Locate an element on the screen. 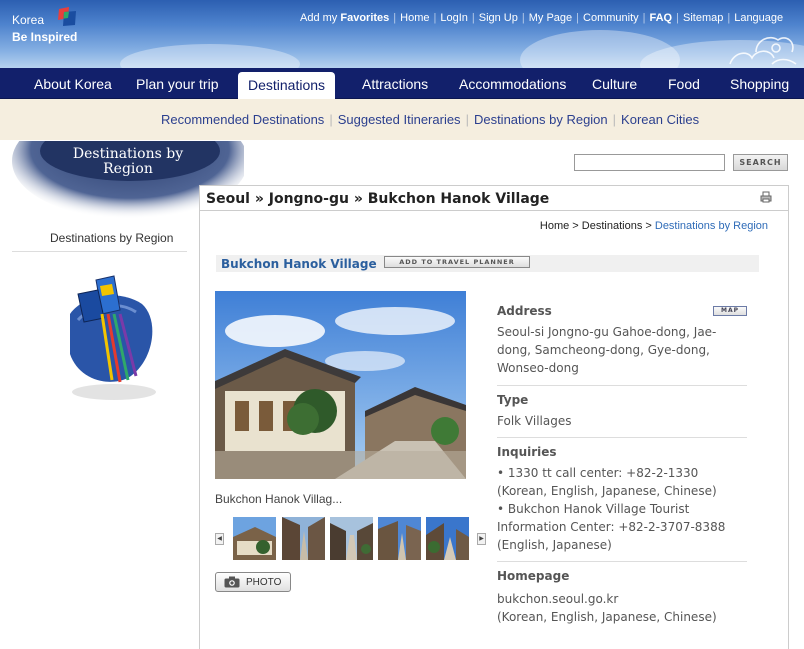 The height and width of the screenshot is (649, 804). faq-link: FAQ is located at coordinates (661, 18).